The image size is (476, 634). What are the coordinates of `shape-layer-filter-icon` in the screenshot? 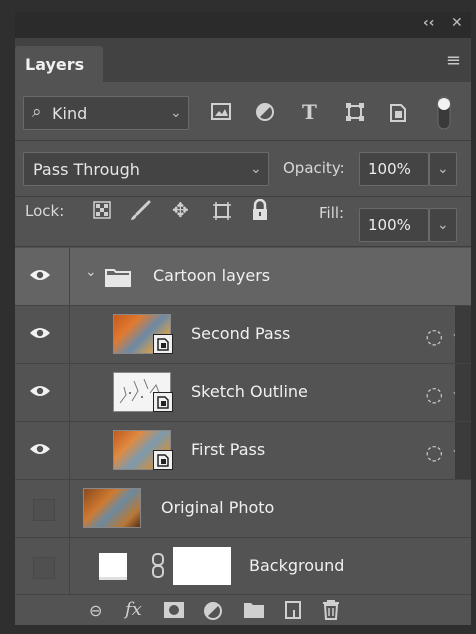 It's located at (355, 112).